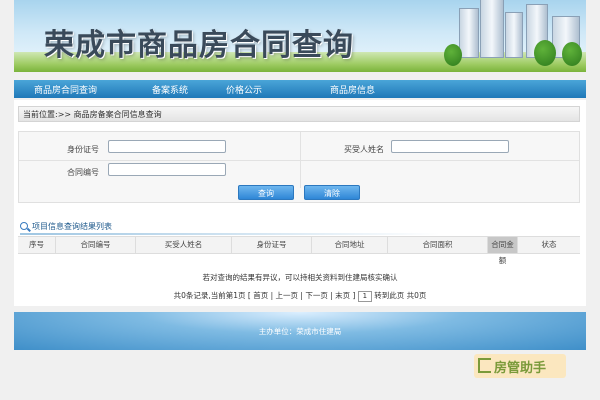  Describe the element at coordinates (389, 295) in the screenshot. I see `pager-goto-link: 转到此页` at that location.